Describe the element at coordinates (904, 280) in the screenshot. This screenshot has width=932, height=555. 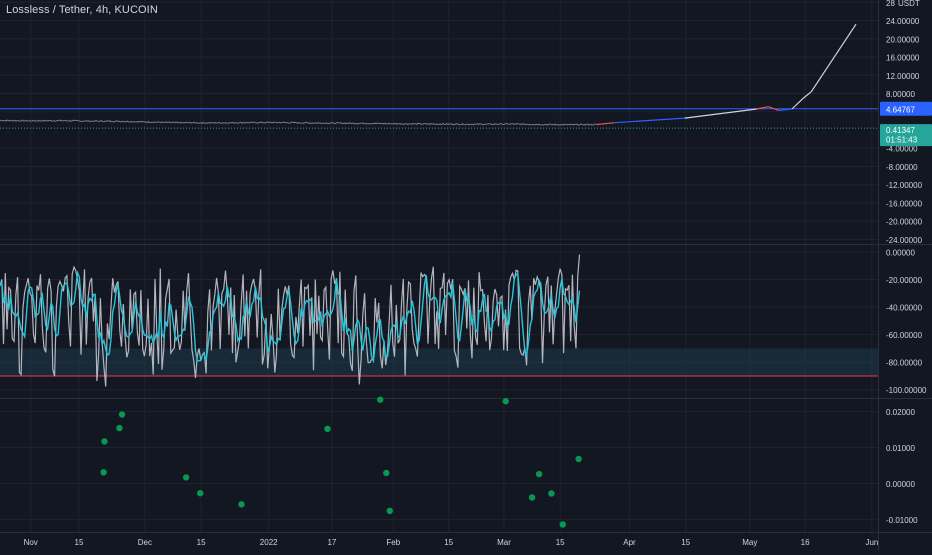
I see `oscillator-axis-tick: -20.00000` at that location.